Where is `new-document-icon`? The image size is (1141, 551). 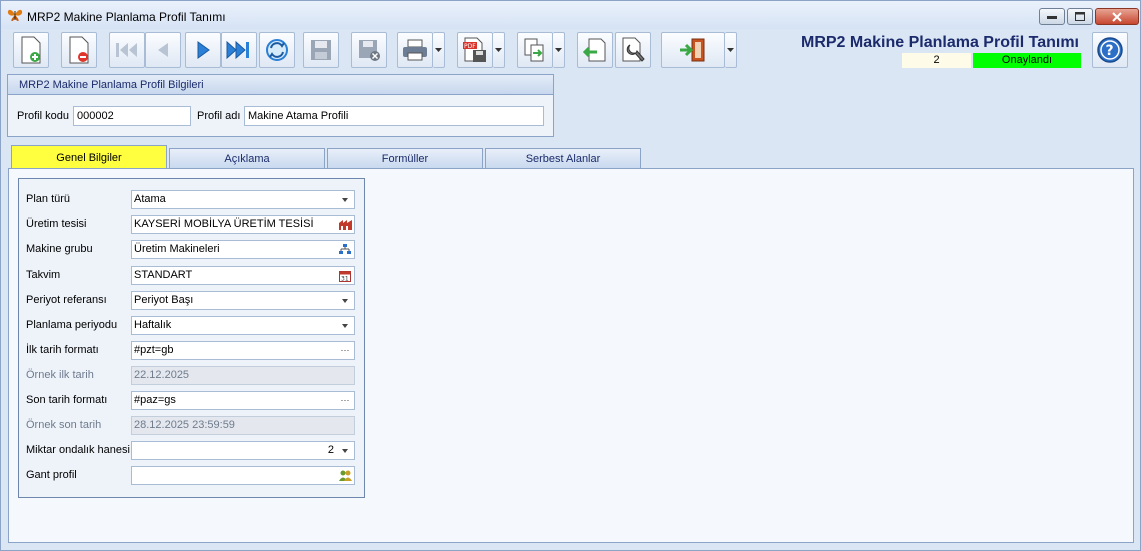
new-document-icon is located at coordinates (31, 50).